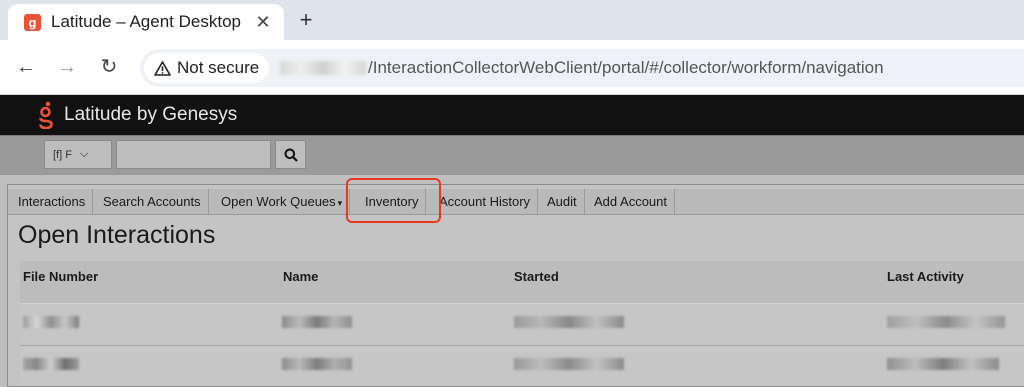  What do you see at coordinates (485, 202) in the screenshot?
I see `menu-account-history: Account History` at bounding box center [485, 202].